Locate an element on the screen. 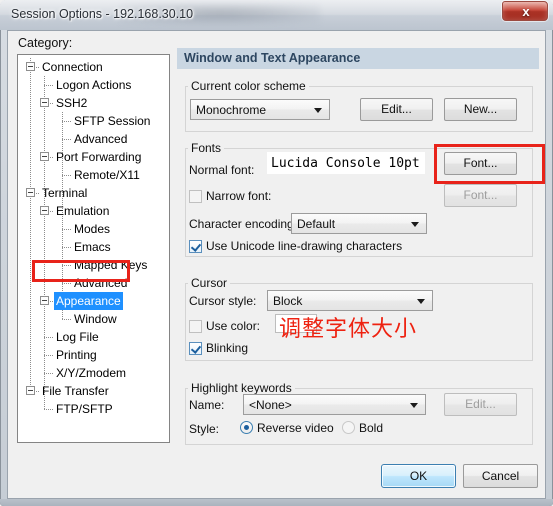 The image size is (553, 506). character-encoding-label: Character encoding: is located at coordinates (243, 224).